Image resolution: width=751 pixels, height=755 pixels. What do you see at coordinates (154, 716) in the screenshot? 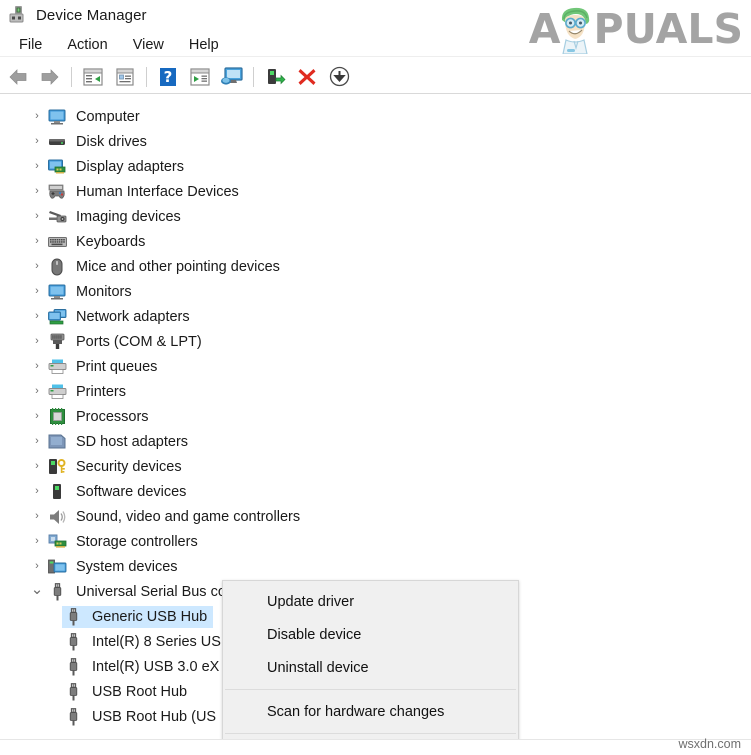
I see `tree-item-label: USB Root Hub (US` at bounding box center [154, 716].